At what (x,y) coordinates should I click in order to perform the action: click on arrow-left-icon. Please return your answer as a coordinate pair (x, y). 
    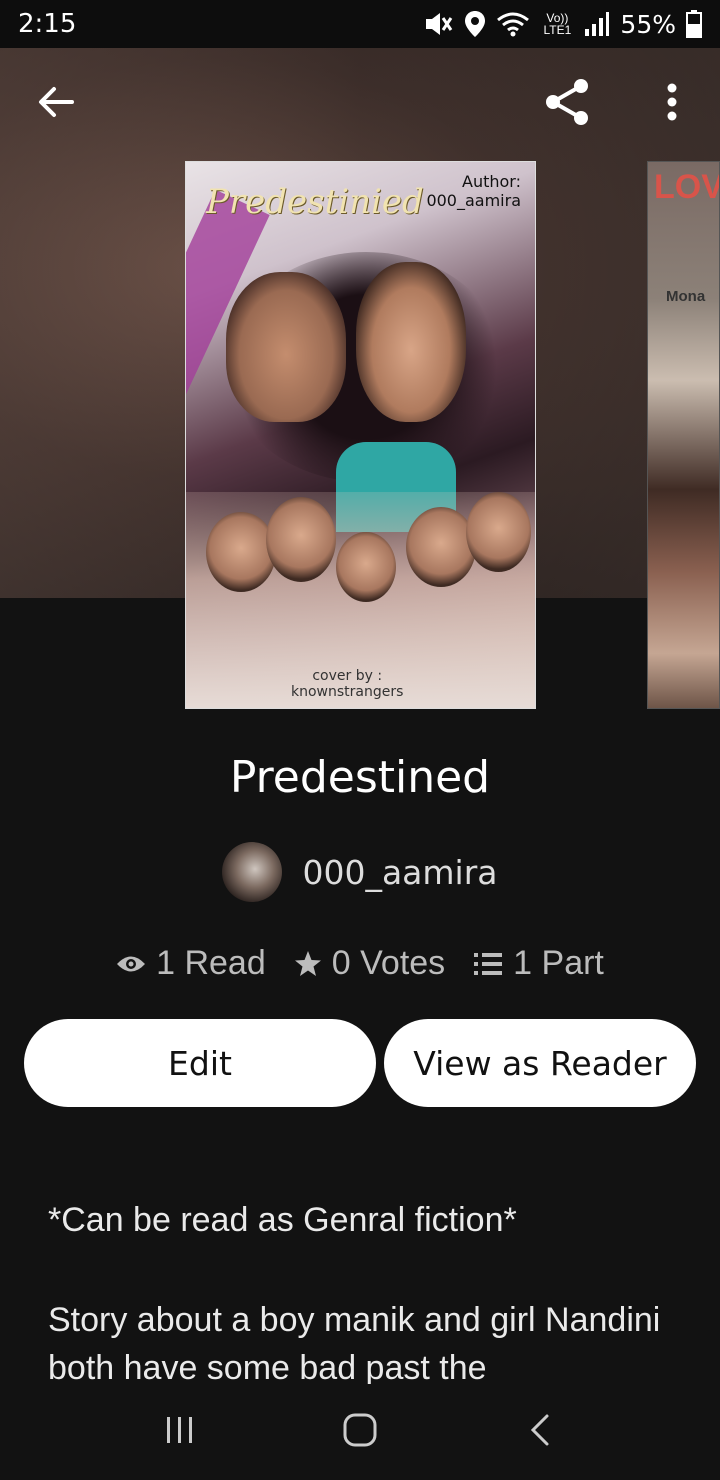
    Looking at the image, I should click on (56, 104).